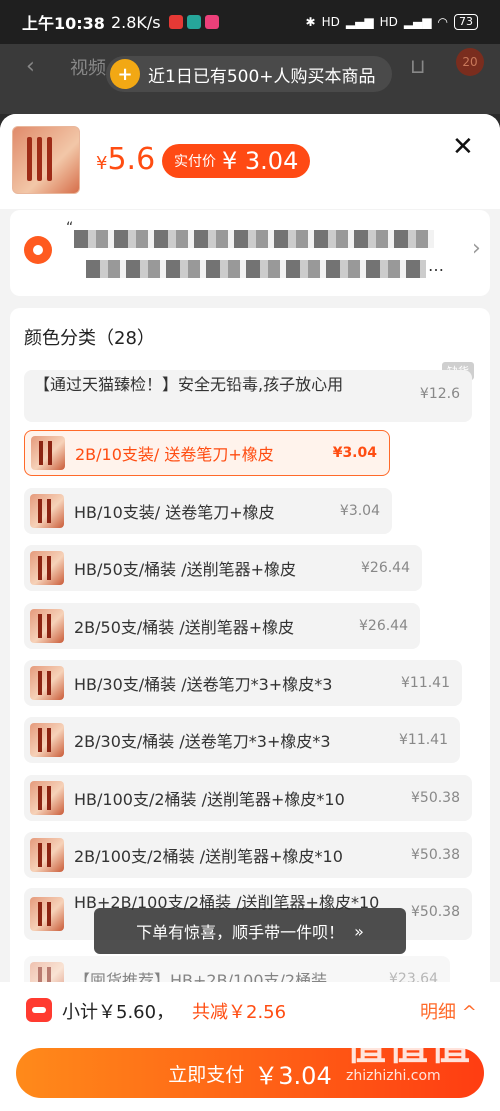 This screenshot has width=500, height=1111. I want to click on variant-label: 2B/100支/2桶装 /送削笔器+橡皮*10, so click(208, 856).